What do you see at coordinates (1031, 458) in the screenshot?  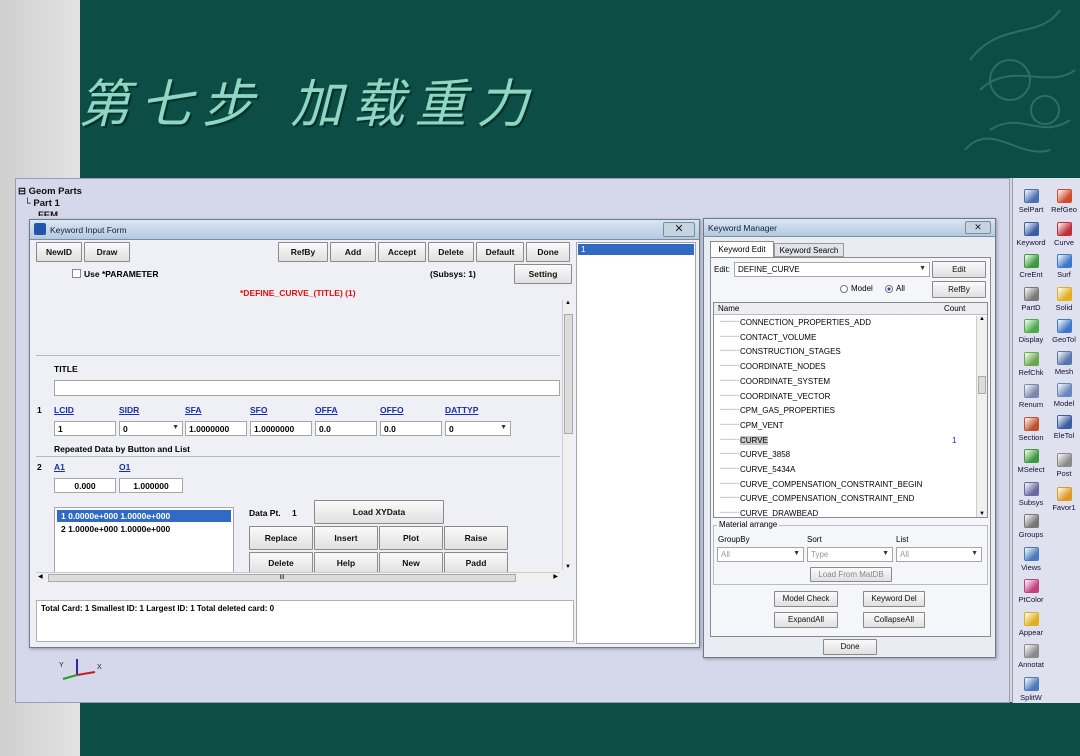 I see `toolbar-button-mselect: MSelect` at bounding box center [1031, 458].